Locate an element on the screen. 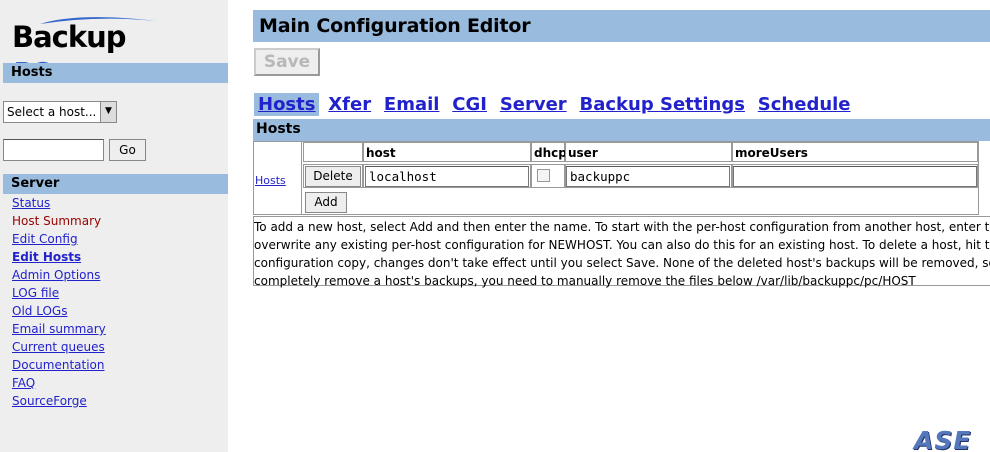 Image resolution: width=990 pixels, height=452 pixels. nav-edit-config-link: Edit Config is located at coordinates (59, 241).